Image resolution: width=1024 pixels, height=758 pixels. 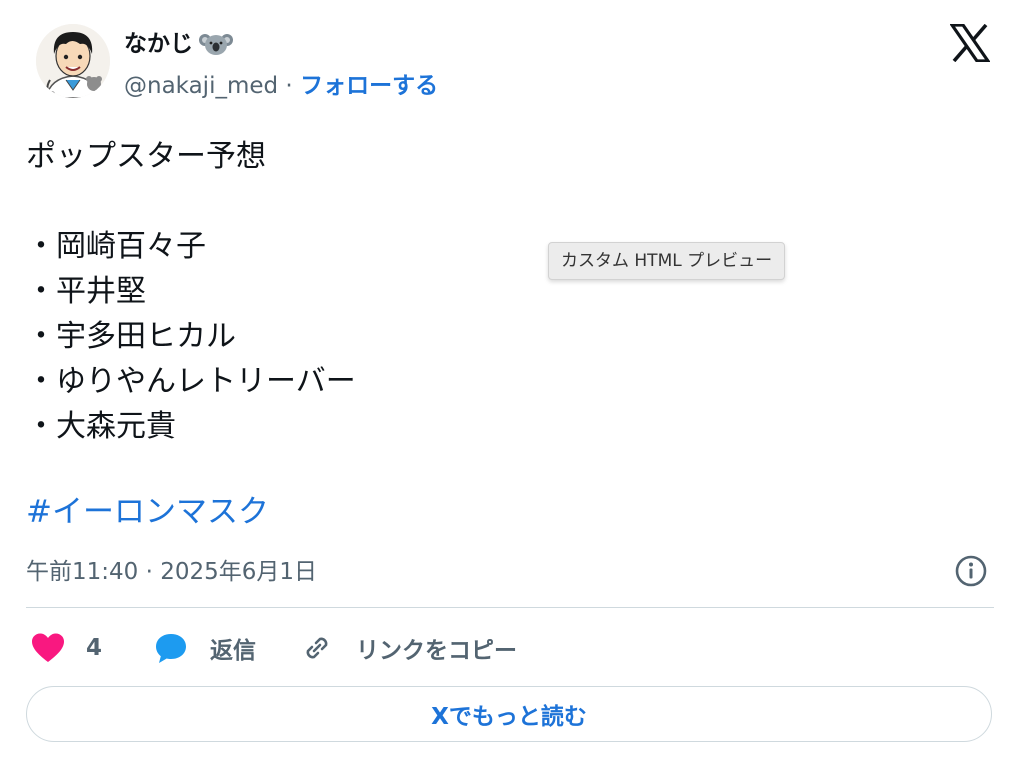 What do you see at coordinates (667, 261) in the screenshot?
I see `custom-html-preview-tooltip: カスタム HTML プレビュー` at bounding box center [667, 261].